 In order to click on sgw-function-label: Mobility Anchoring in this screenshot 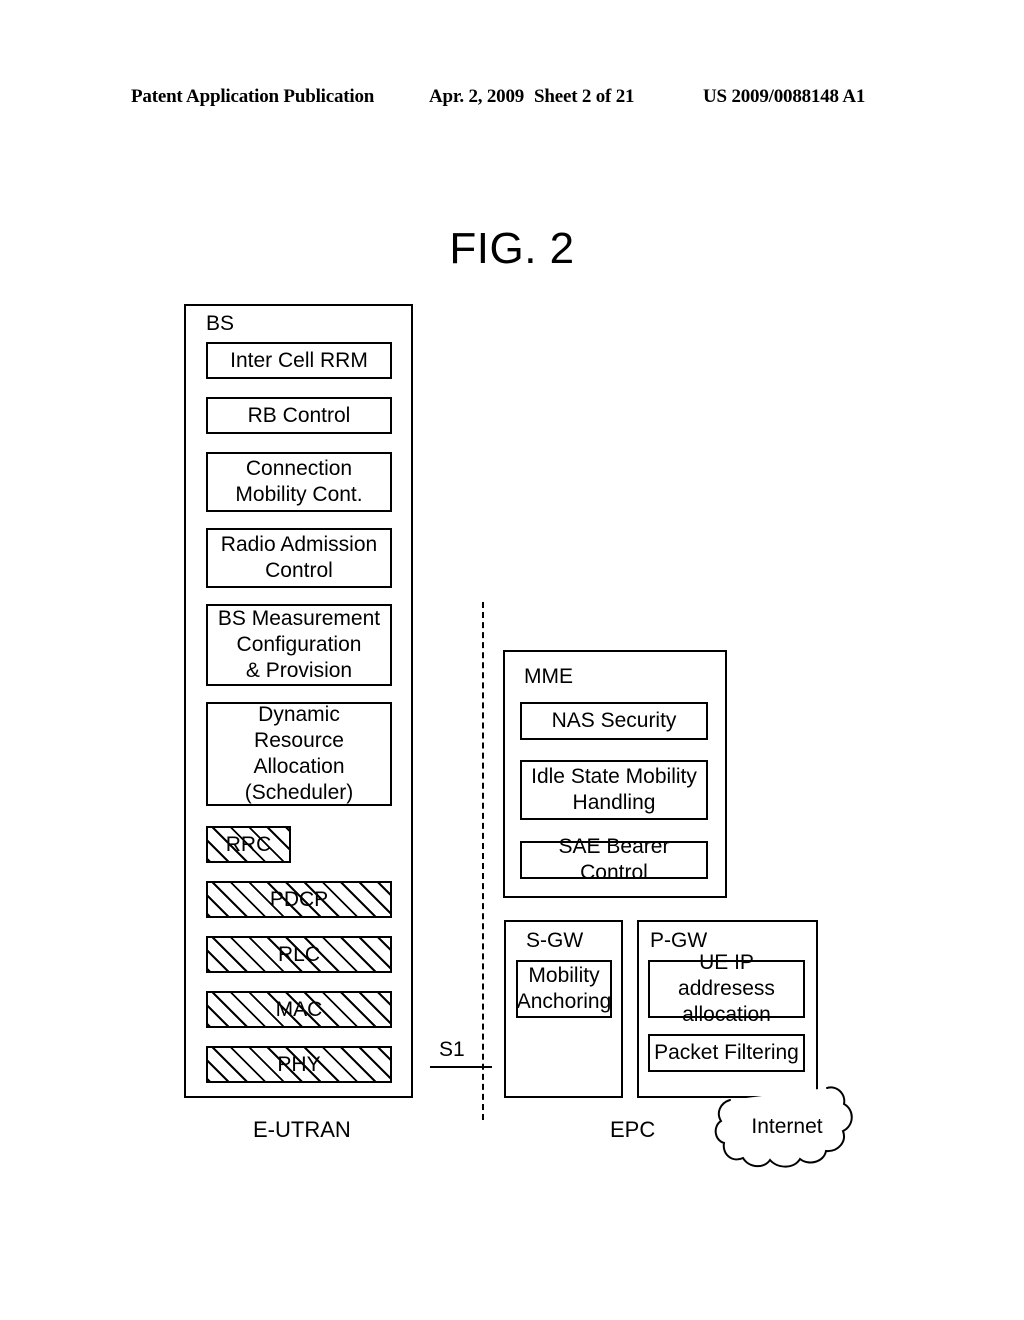, I will do `click(564, 988)`.